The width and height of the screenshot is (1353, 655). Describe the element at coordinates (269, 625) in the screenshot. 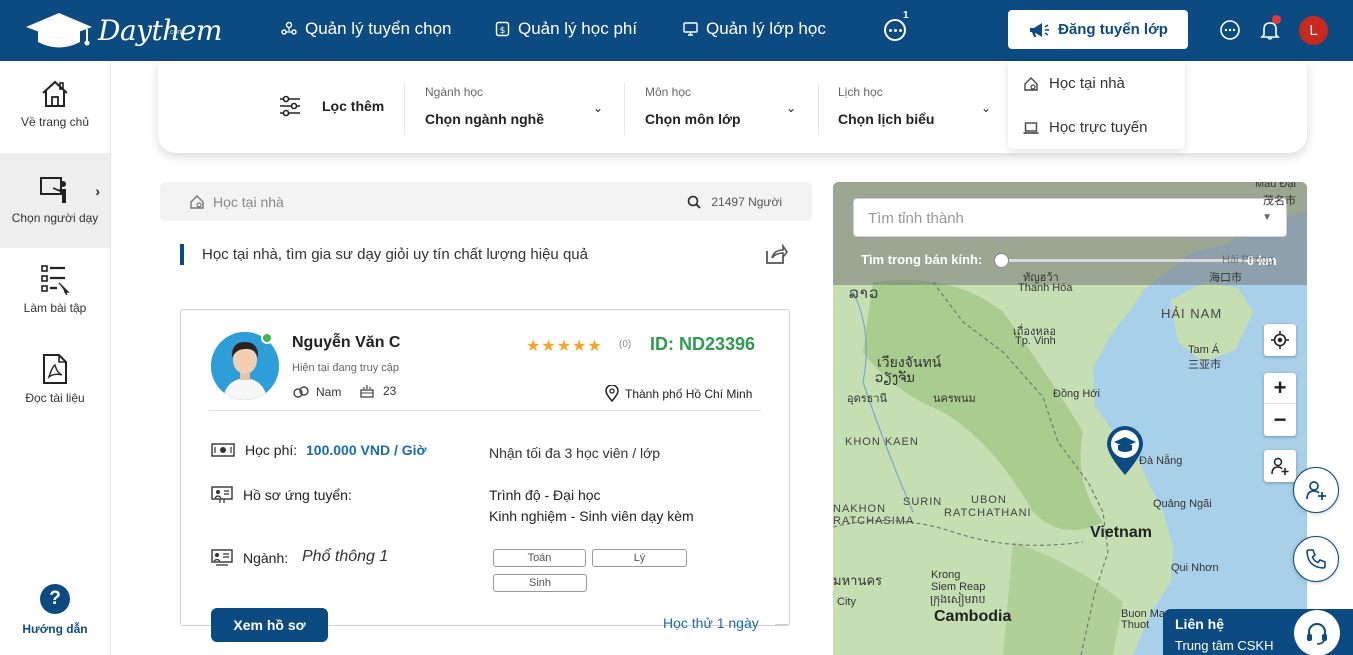

I see `view-profile-button: Xem hồ sơ` at that location.